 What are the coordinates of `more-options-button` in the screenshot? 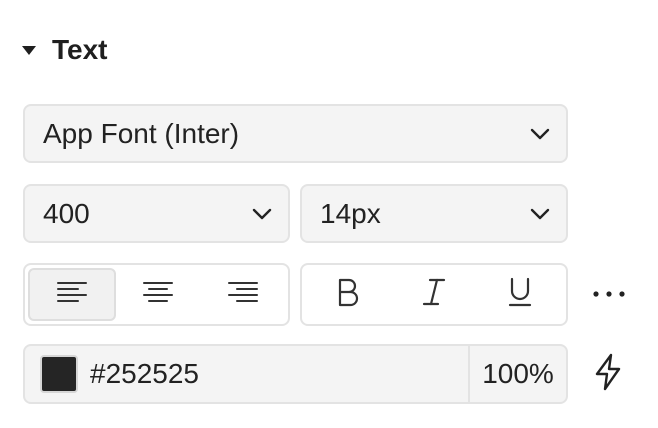 It's located at (609, 294).